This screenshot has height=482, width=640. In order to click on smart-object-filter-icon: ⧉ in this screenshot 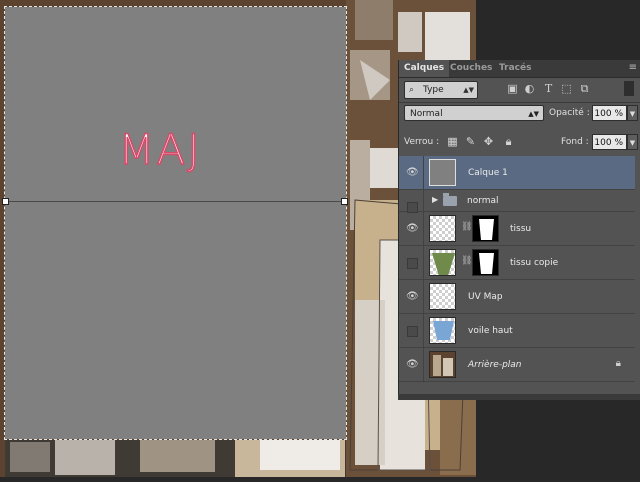, I will do `click(584, 88)`.